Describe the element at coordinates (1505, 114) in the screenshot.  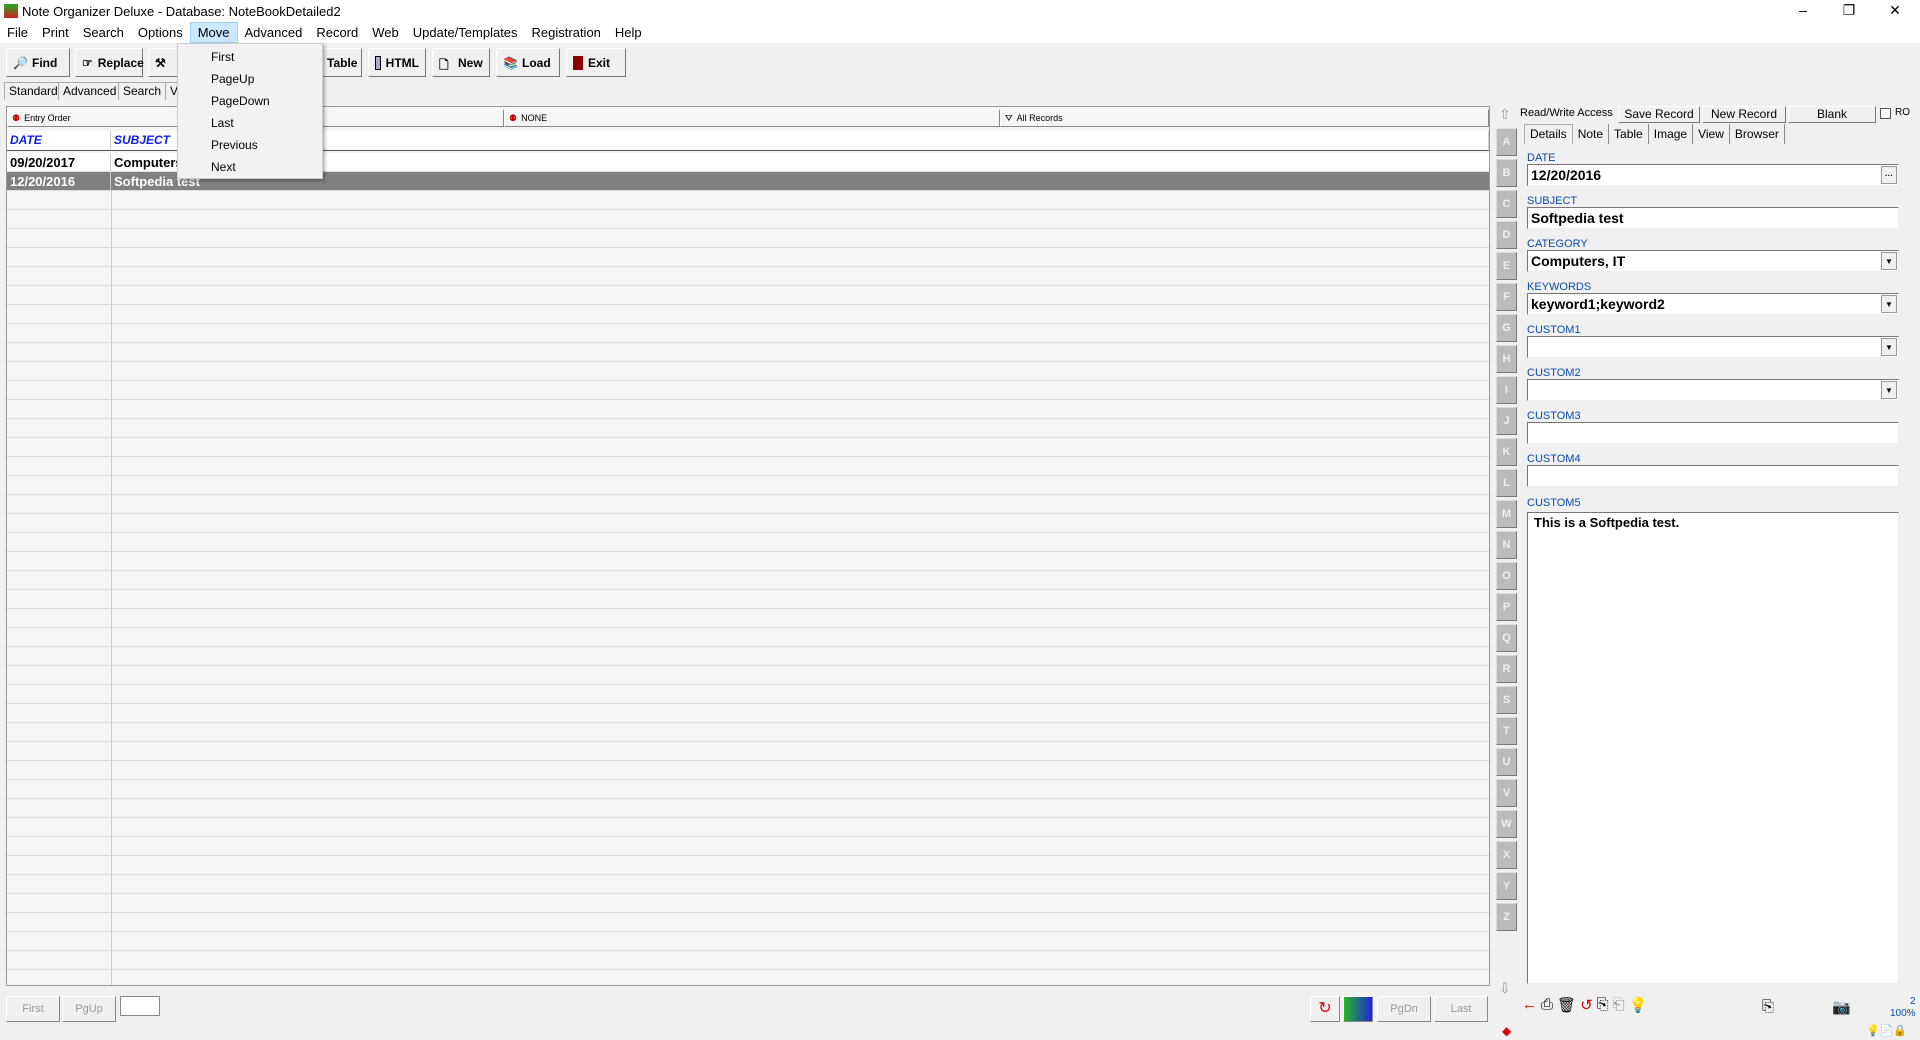
I see `scroll-up-arrow-icon: ⇧` at that location.